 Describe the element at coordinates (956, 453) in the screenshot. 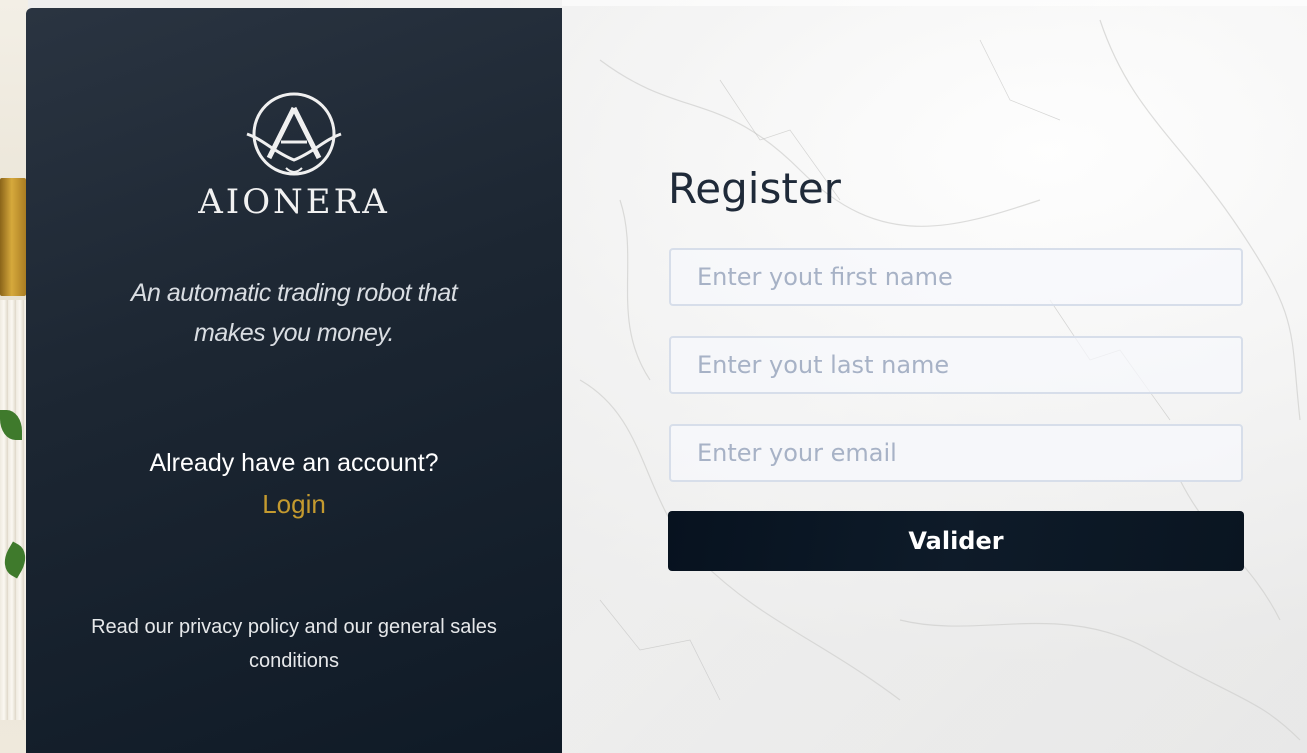

I see `email-input` at that location.